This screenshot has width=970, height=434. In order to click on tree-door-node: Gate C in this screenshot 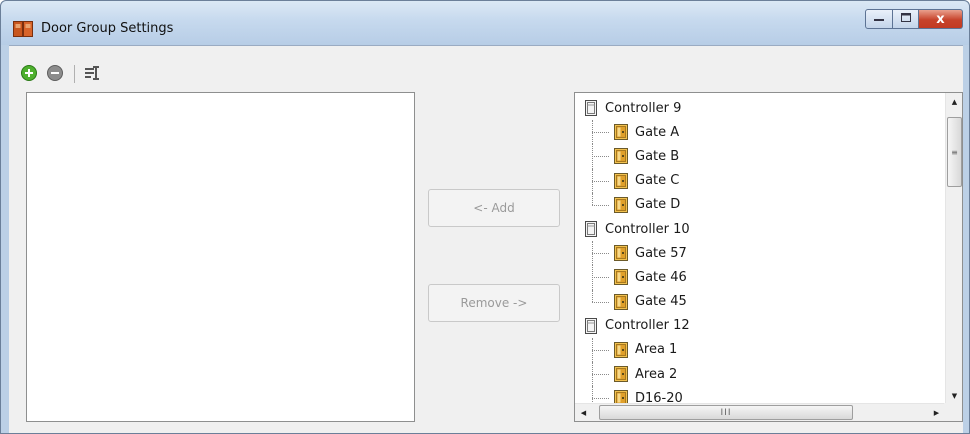, I will do `click(756, 180)`.